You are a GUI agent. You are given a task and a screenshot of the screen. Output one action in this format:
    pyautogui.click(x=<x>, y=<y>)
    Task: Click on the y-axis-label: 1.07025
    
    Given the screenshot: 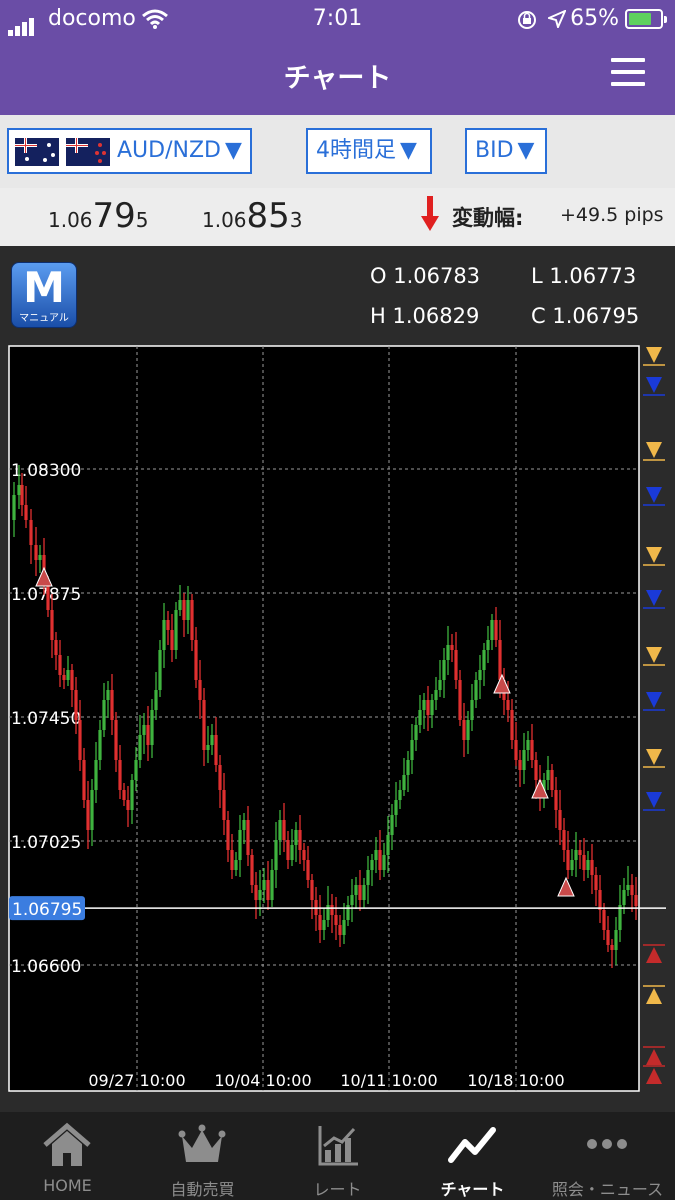 What is the action you would take?
    pyautogui.click(x=46, y=843)
    